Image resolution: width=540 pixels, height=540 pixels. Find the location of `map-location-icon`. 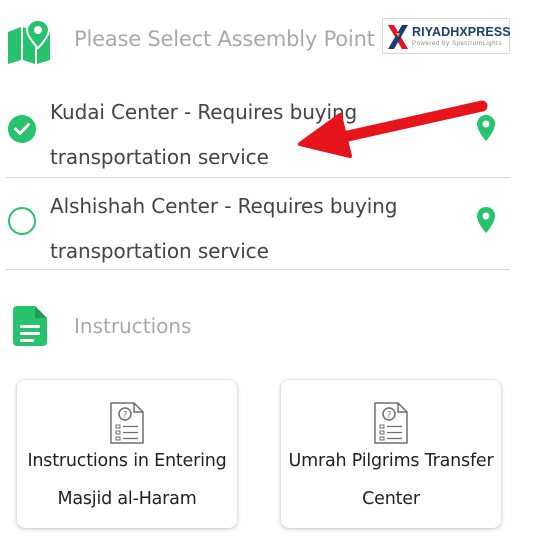

map-location-icon is located at coordinates (29, 41).